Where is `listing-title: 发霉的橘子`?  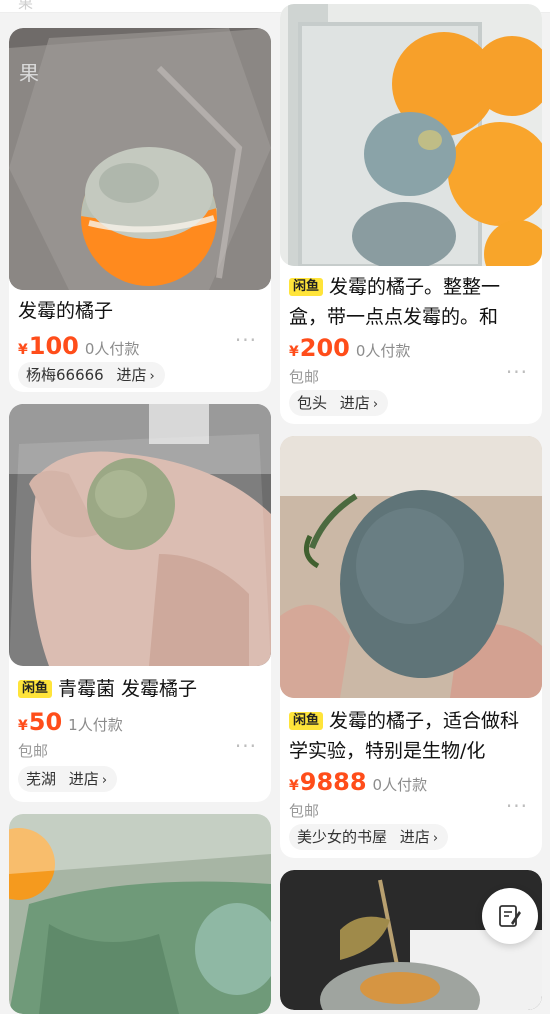 listing-title: 发霉的橘子 is located at coordinates (140, 311).